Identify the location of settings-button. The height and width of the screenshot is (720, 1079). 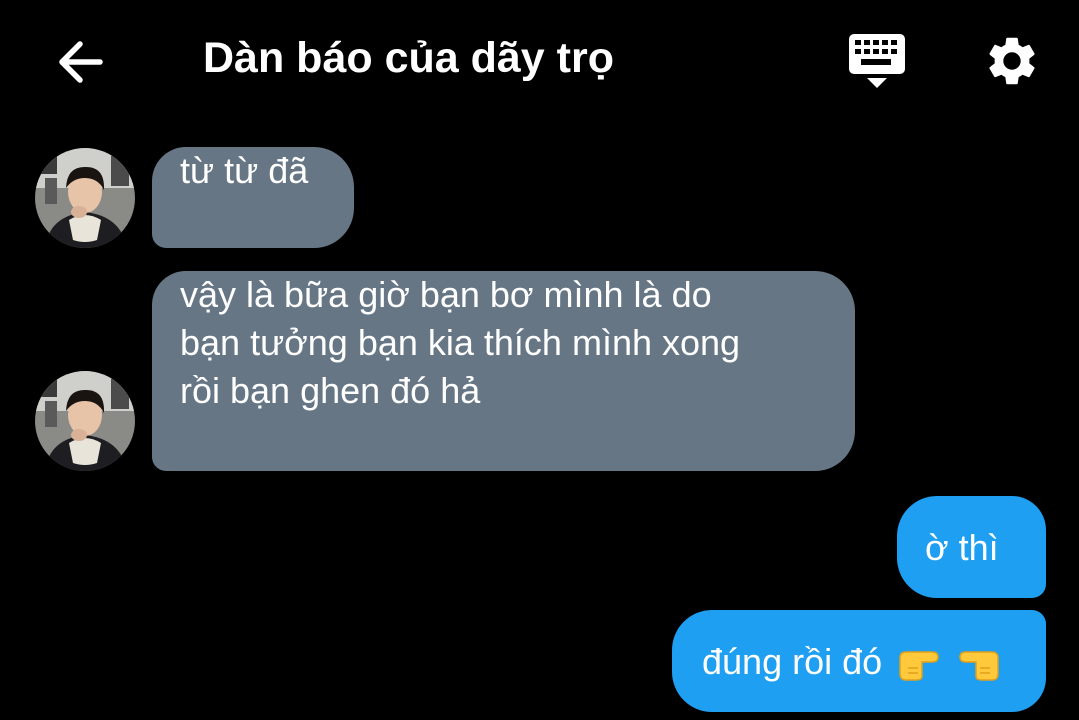
(1012, 61).